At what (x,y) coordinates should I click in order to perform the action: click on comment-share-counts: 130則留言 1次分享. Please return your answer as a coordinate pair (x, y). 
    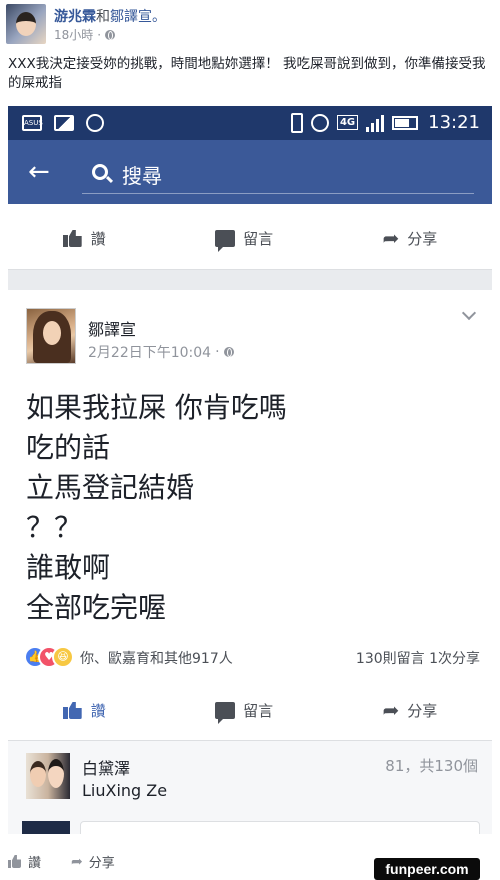
    Looking at the image, I should click on (418, 658).